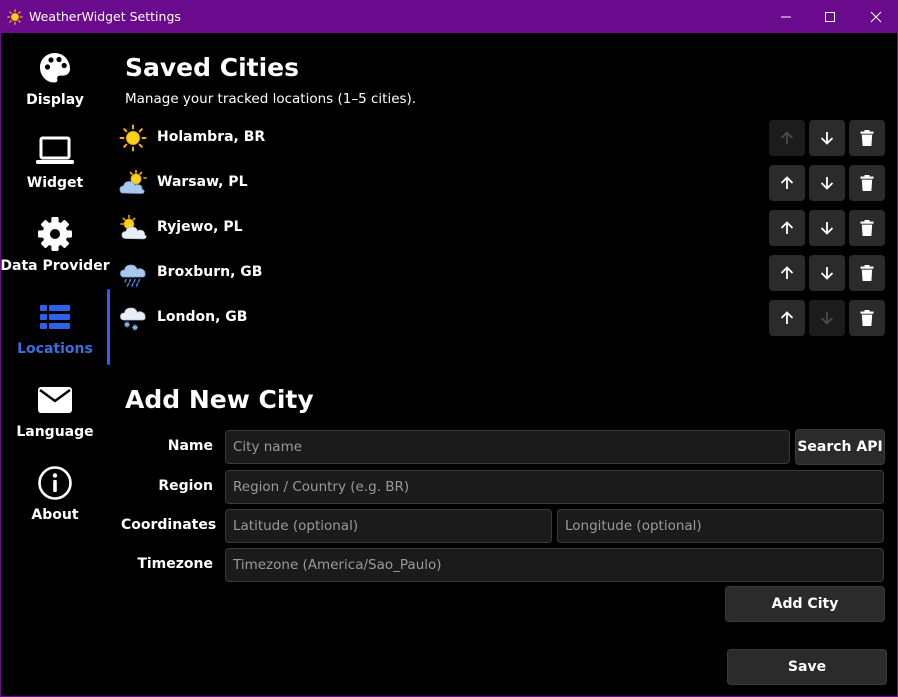 This screenshot has height=697, width=898. I want to click on maximize-icon, so click(830, 17).